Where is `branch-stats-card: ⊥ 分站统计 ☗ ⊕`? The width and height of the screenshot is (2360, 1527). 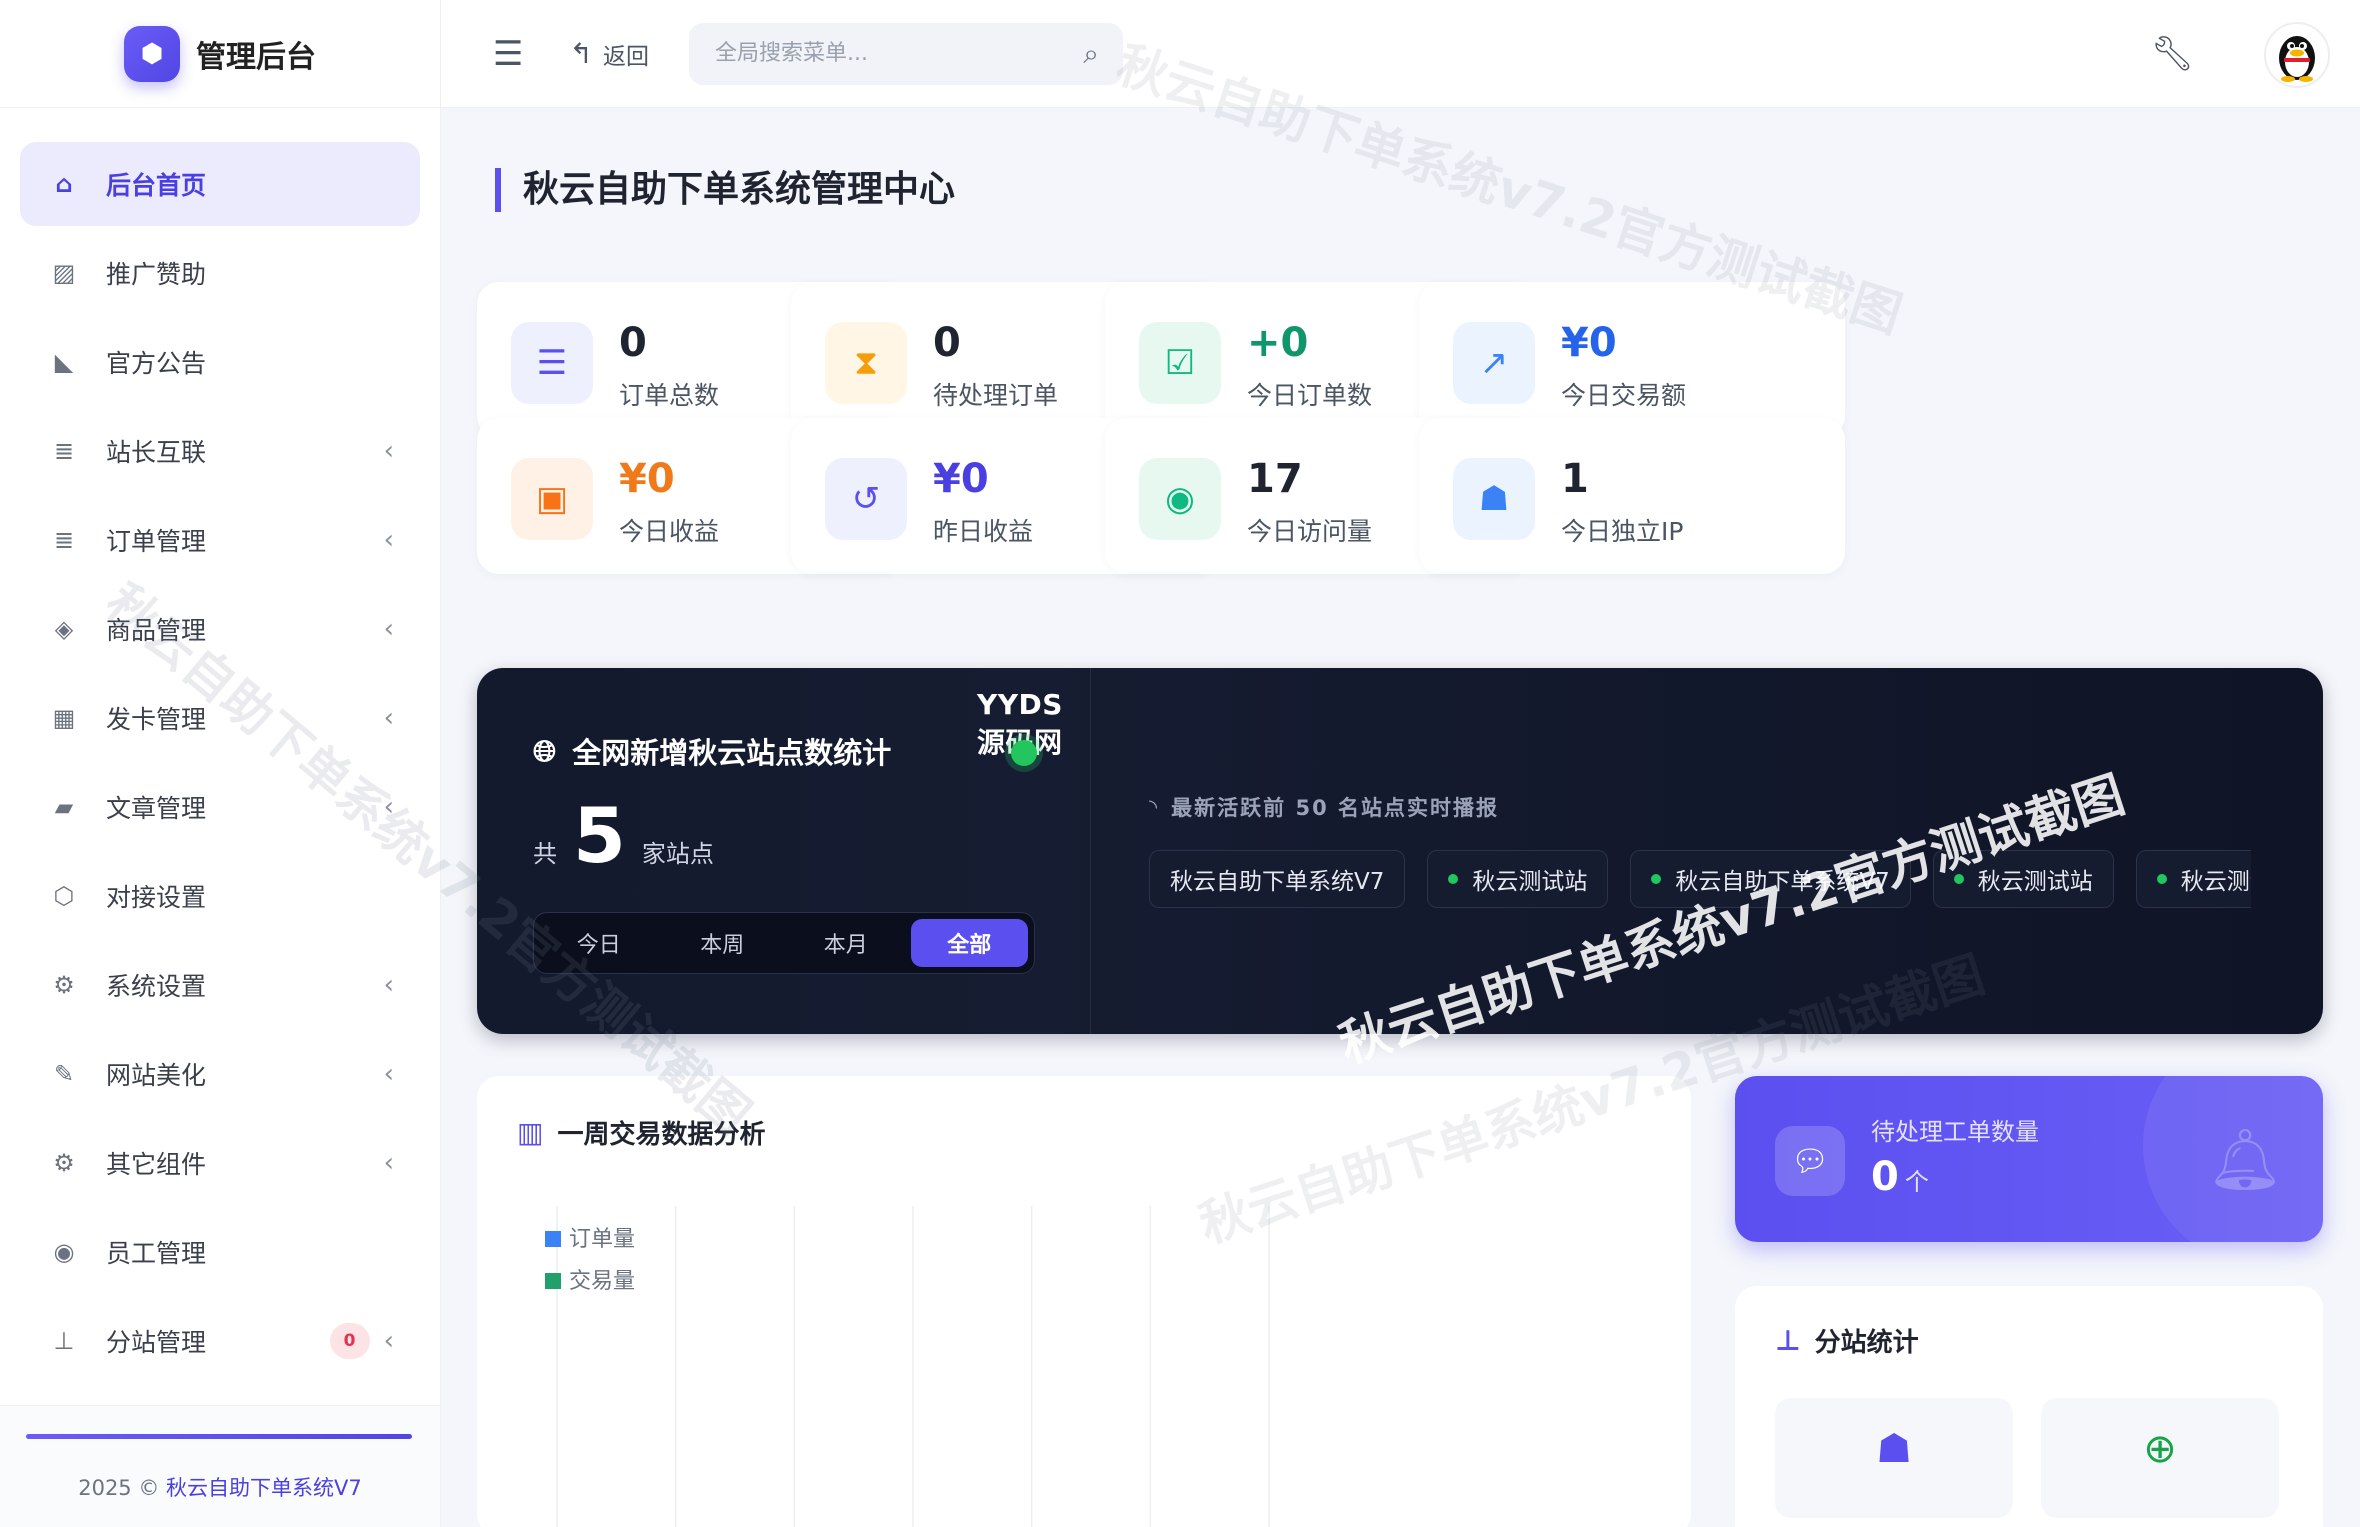 branch-stats-card: ⊥ 分站统计 ☗ ⊕ is located at coordinates (2029, 1406).